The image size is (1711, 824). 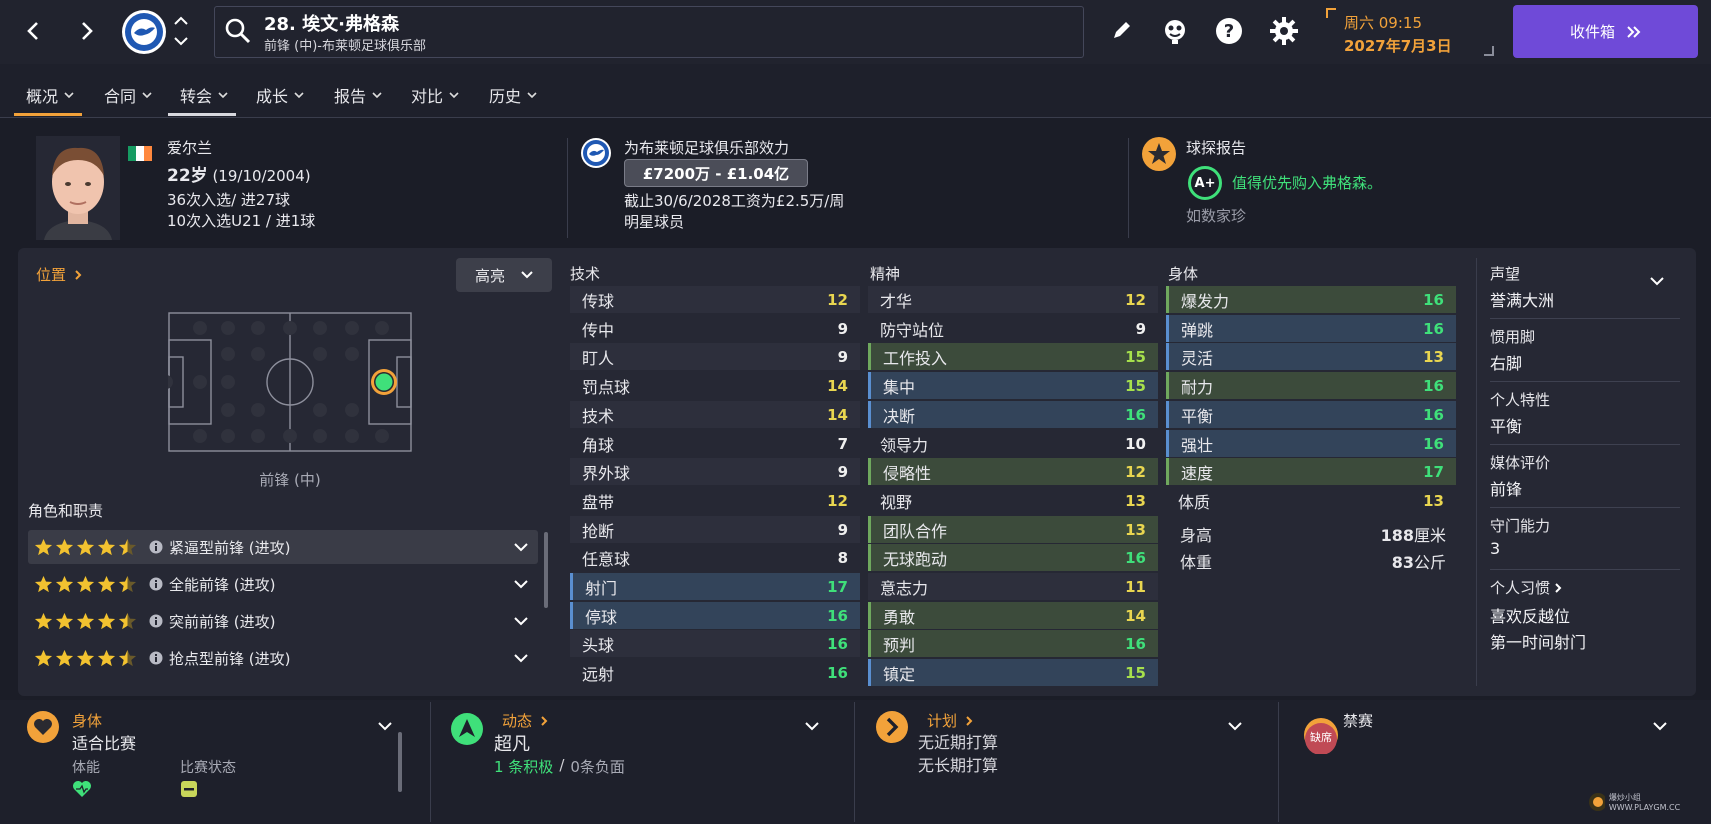 What do you see at coordinates (1013, 299) in the screenshot?
I see `attribute-row: 才华 12` at bounding box center [1013, 299].